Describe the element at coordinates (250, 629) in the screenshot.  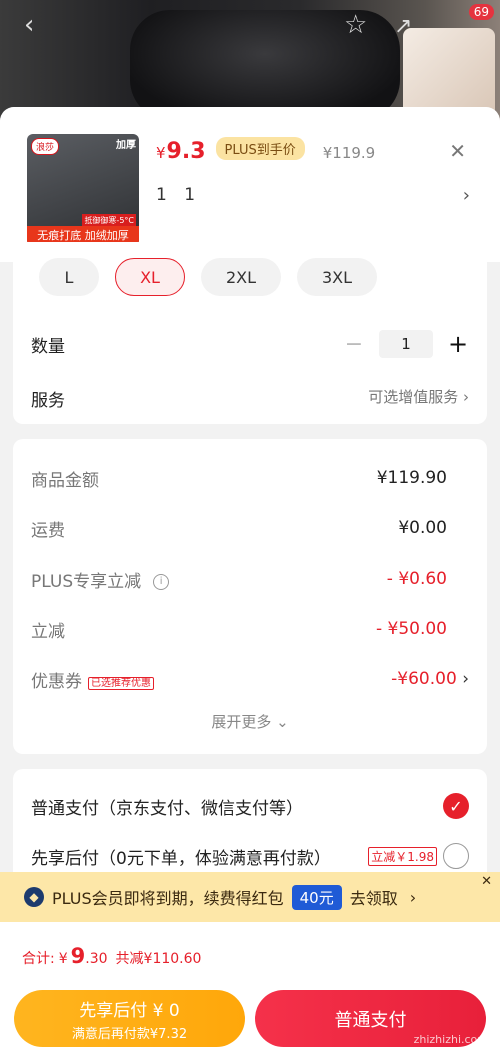
I see `breakdown-row: 立减 - ¥50.00` at that location.